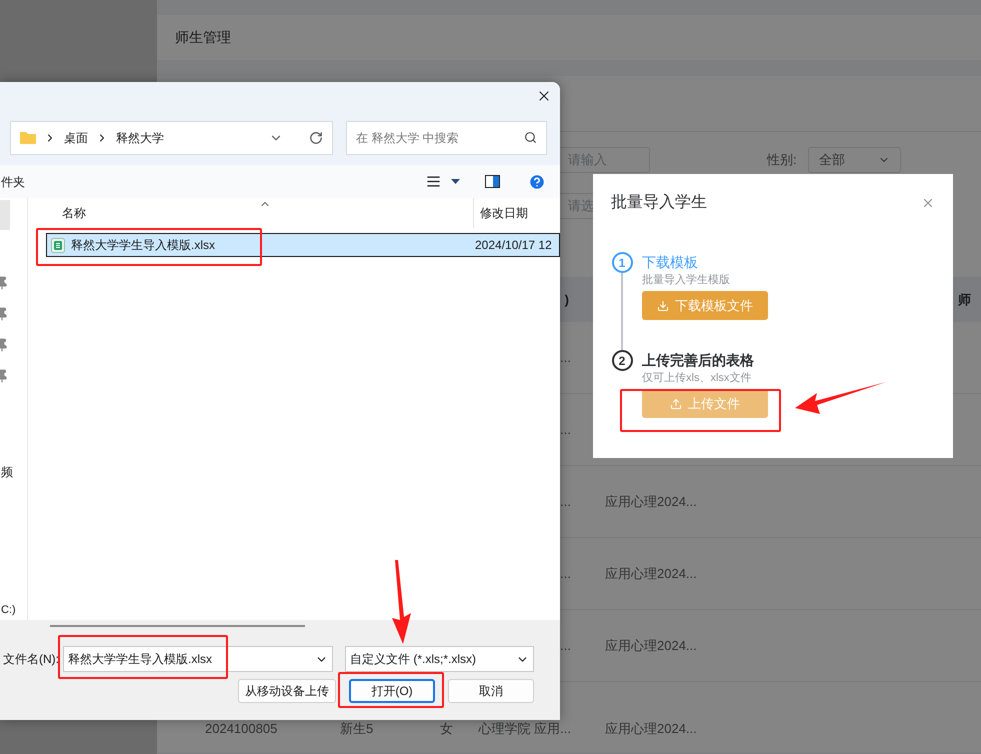 The height and width of the screenshot is (754, 981). I want to click on search-field: 在 释然大学 中搜索, so click(446, 137).